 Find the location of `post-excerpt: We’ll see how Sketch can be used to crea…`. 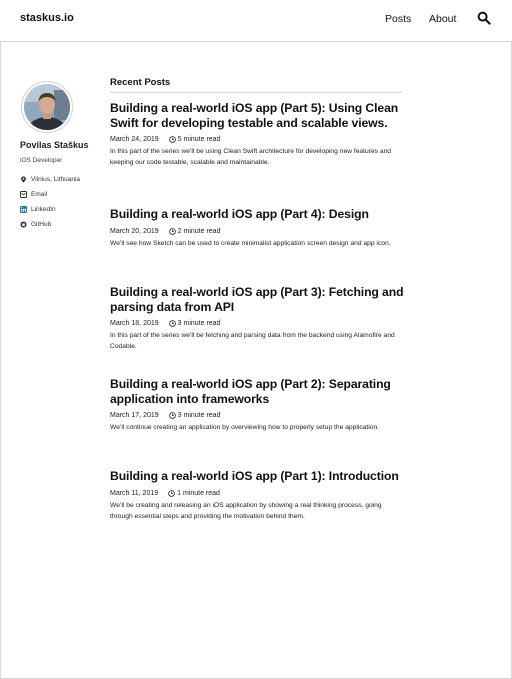

post-excerpt: We’ll see how Sketch can be used to crea… is located at coordinates (250, 243).